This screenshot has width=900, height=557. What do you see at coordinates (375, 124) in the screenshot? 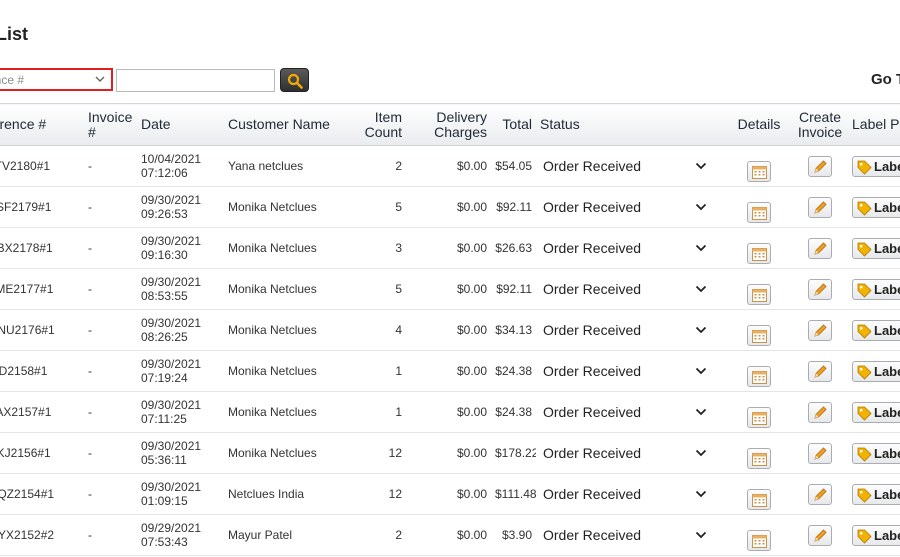
I see `header-item-count: Item Count` at bounding box center [375, 124].